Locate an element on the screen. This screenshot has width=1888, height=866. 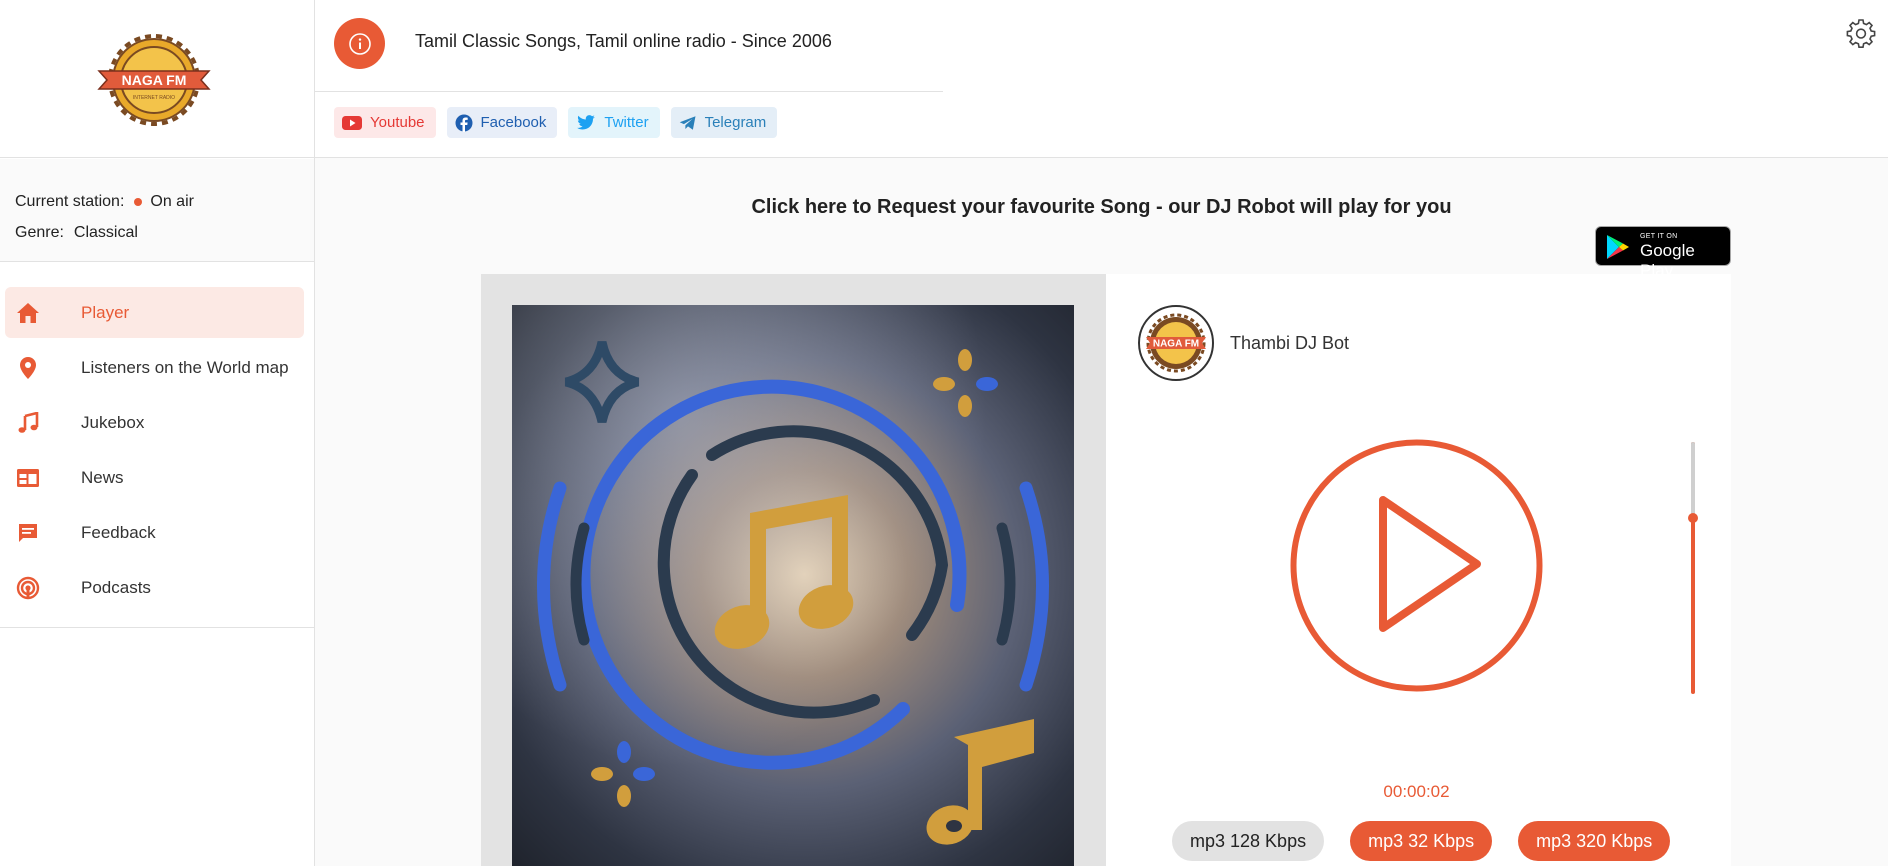
google-play-small-text: GET IT ON is located at coordinates (1659, 236).